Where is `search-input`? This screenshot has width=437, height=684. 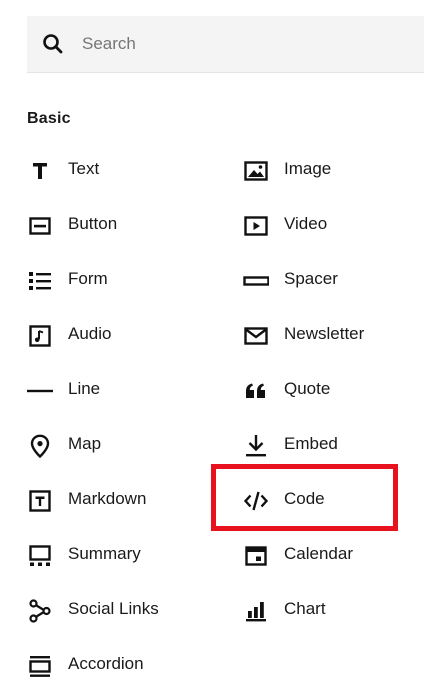
search-input is located at coordinates (242, 44).